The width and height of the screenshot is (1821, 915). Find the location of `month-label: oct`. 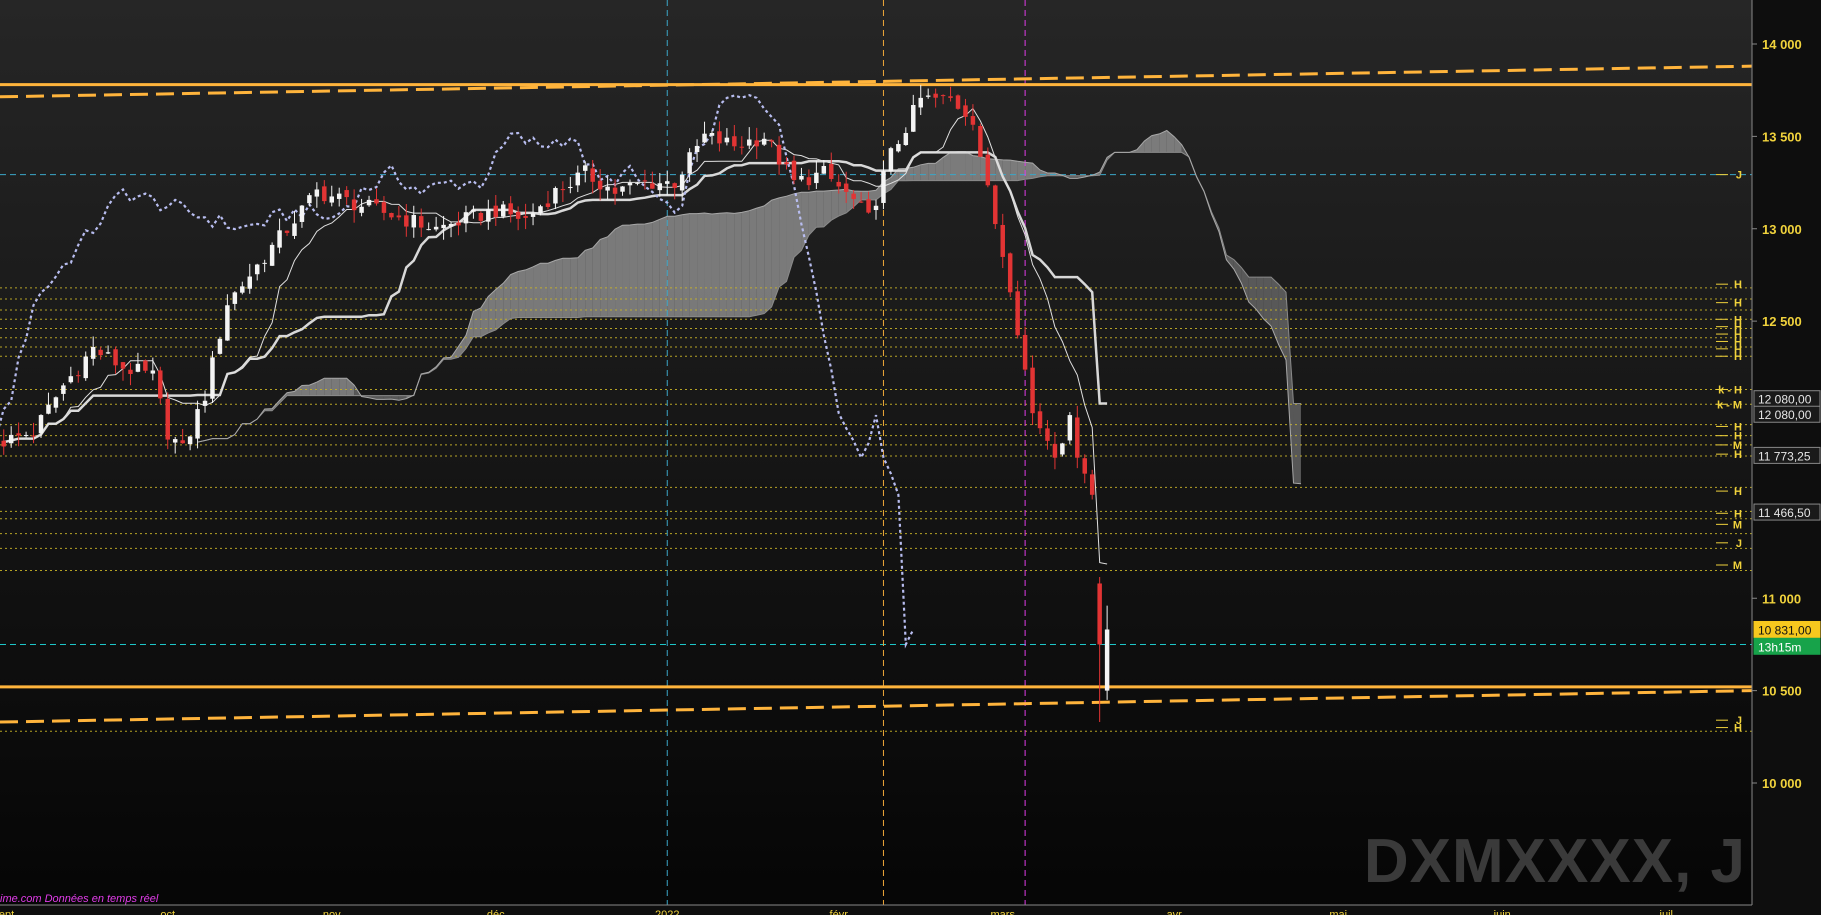

month-label: oct is located at coordinates (167, 912).